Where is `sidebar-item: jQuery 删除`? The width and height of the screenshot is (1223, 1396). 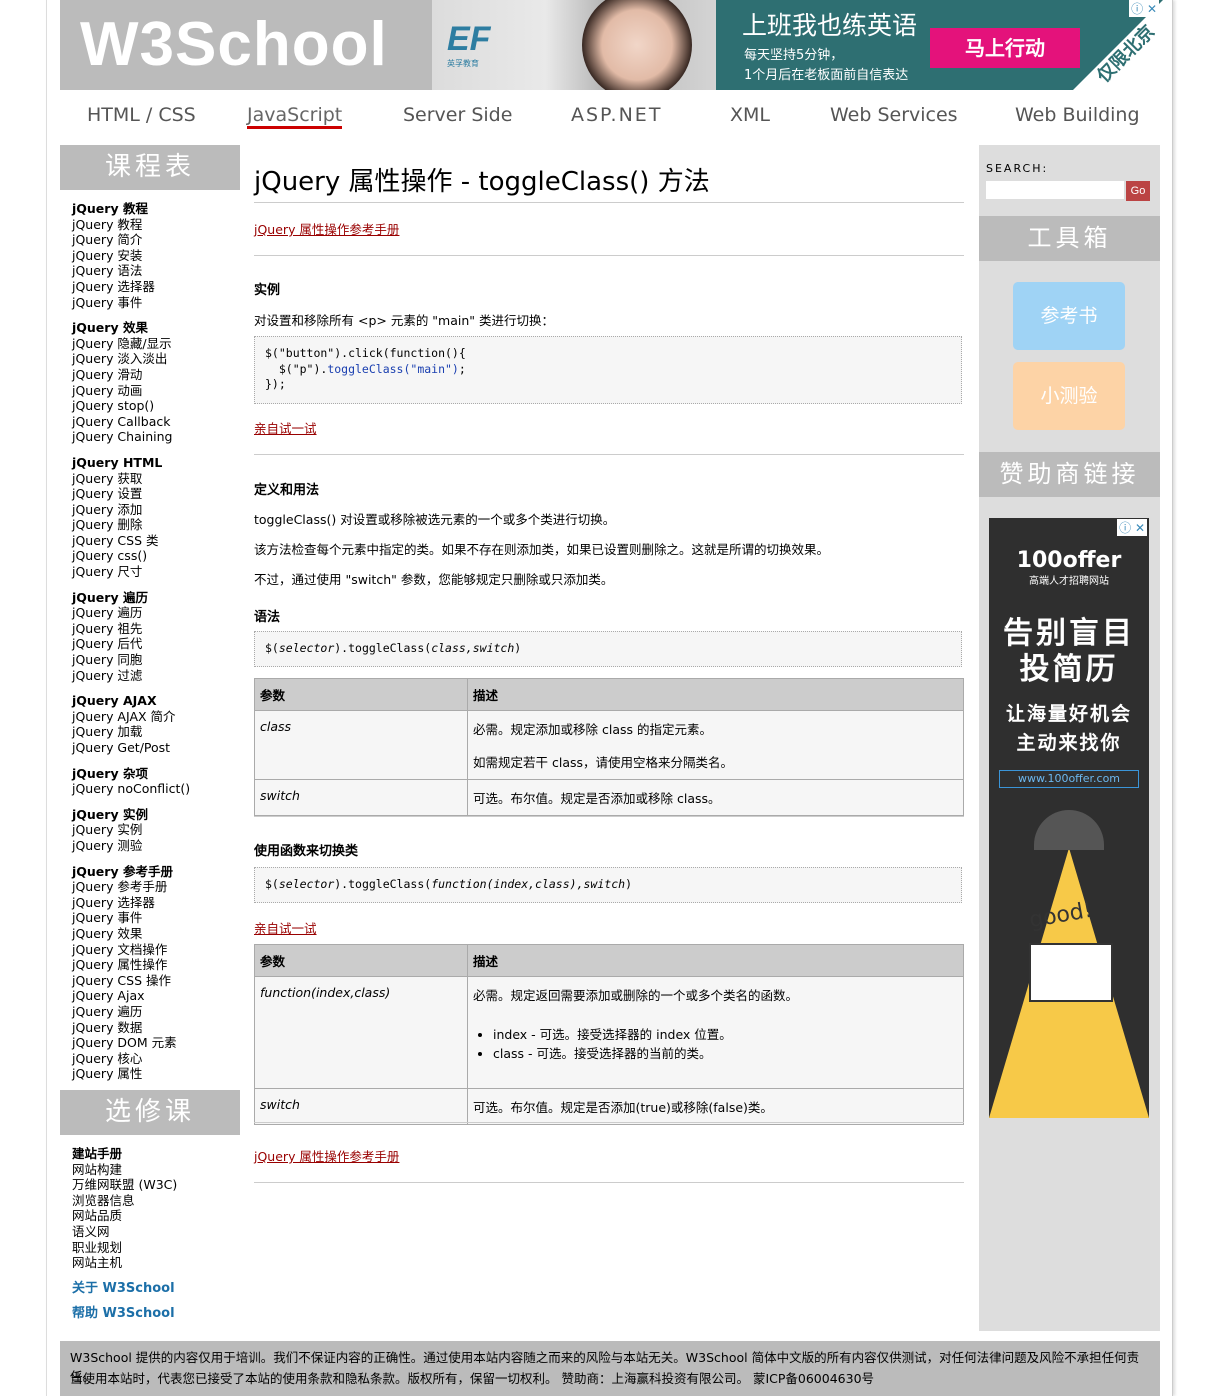 sidebar-item: jQuery 删除 is located at coordinates (131, 525).